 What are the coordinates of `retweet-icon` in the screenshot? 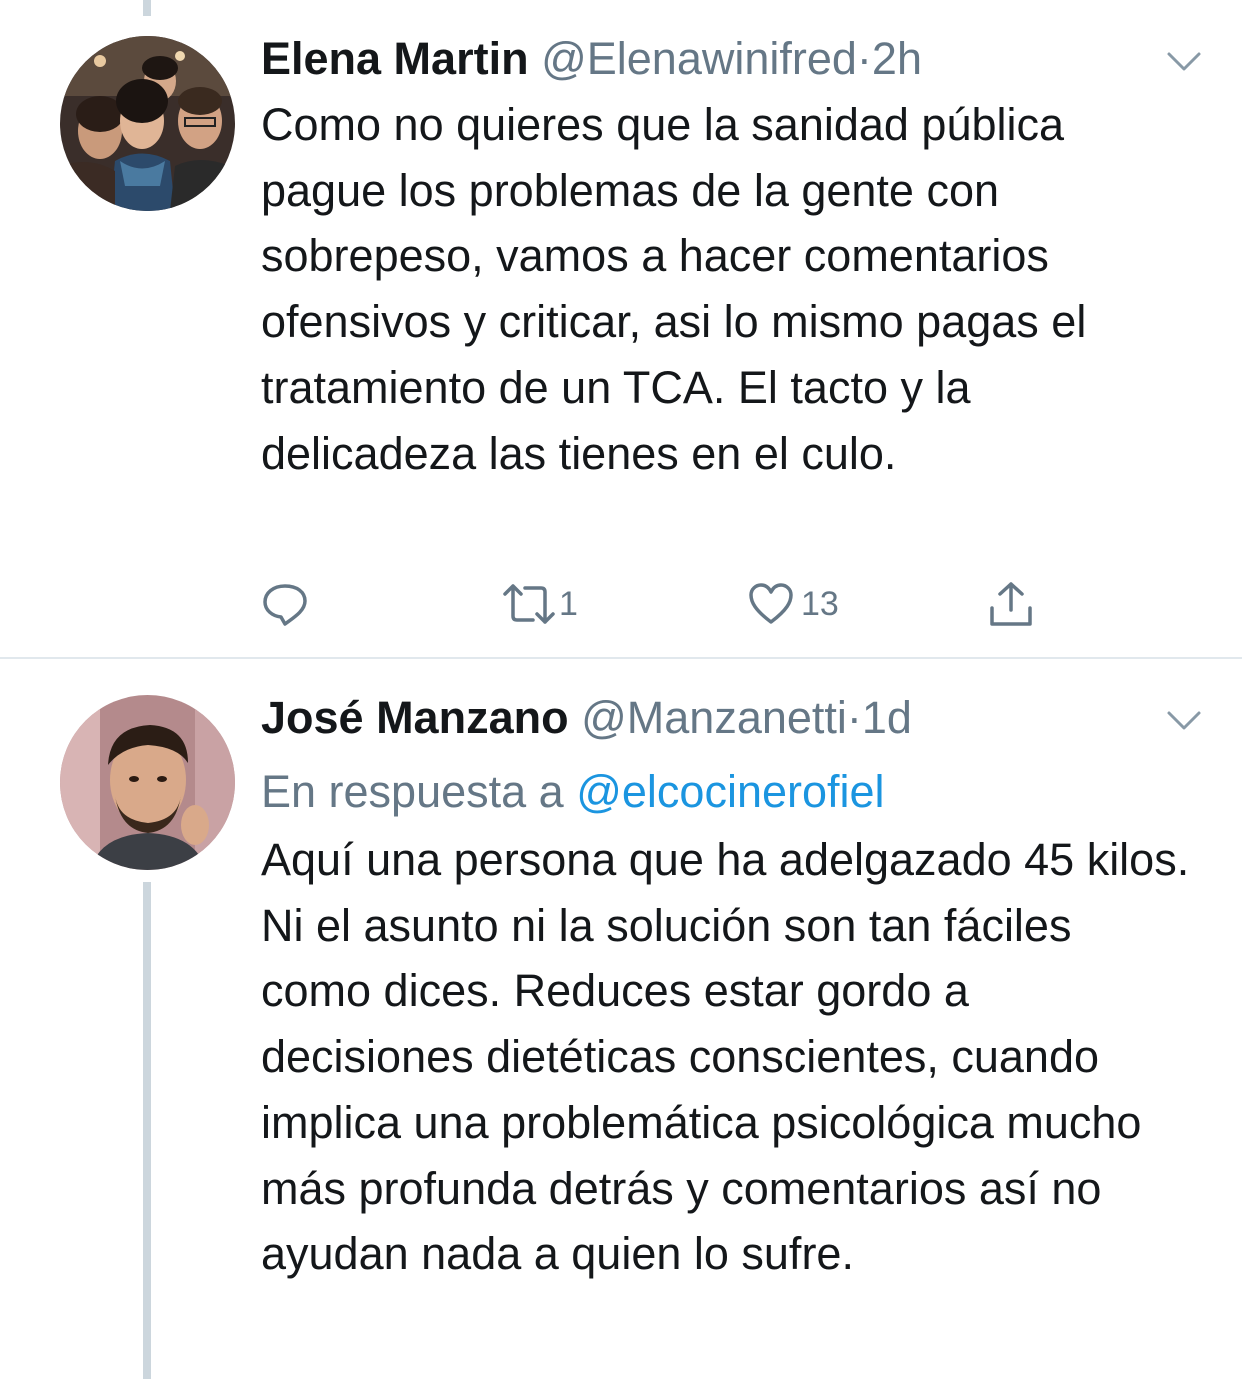 It's located at (529, 604).